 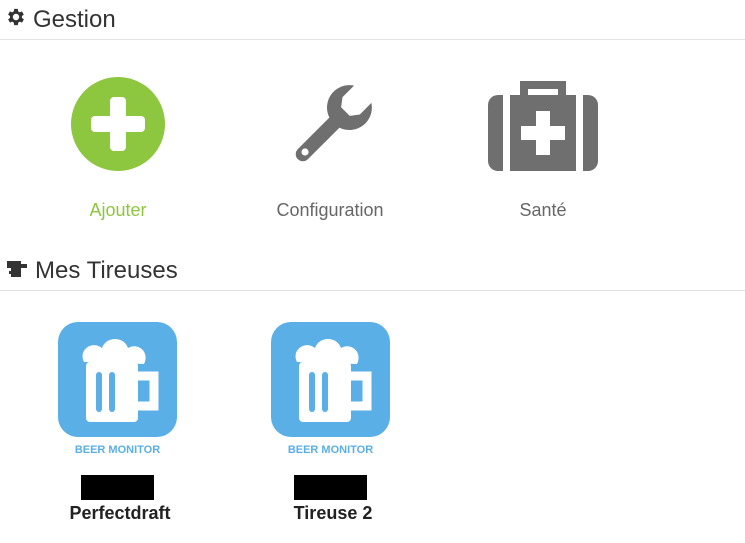 I want to click on sante-button: Santé, so click(x=543, y=152).